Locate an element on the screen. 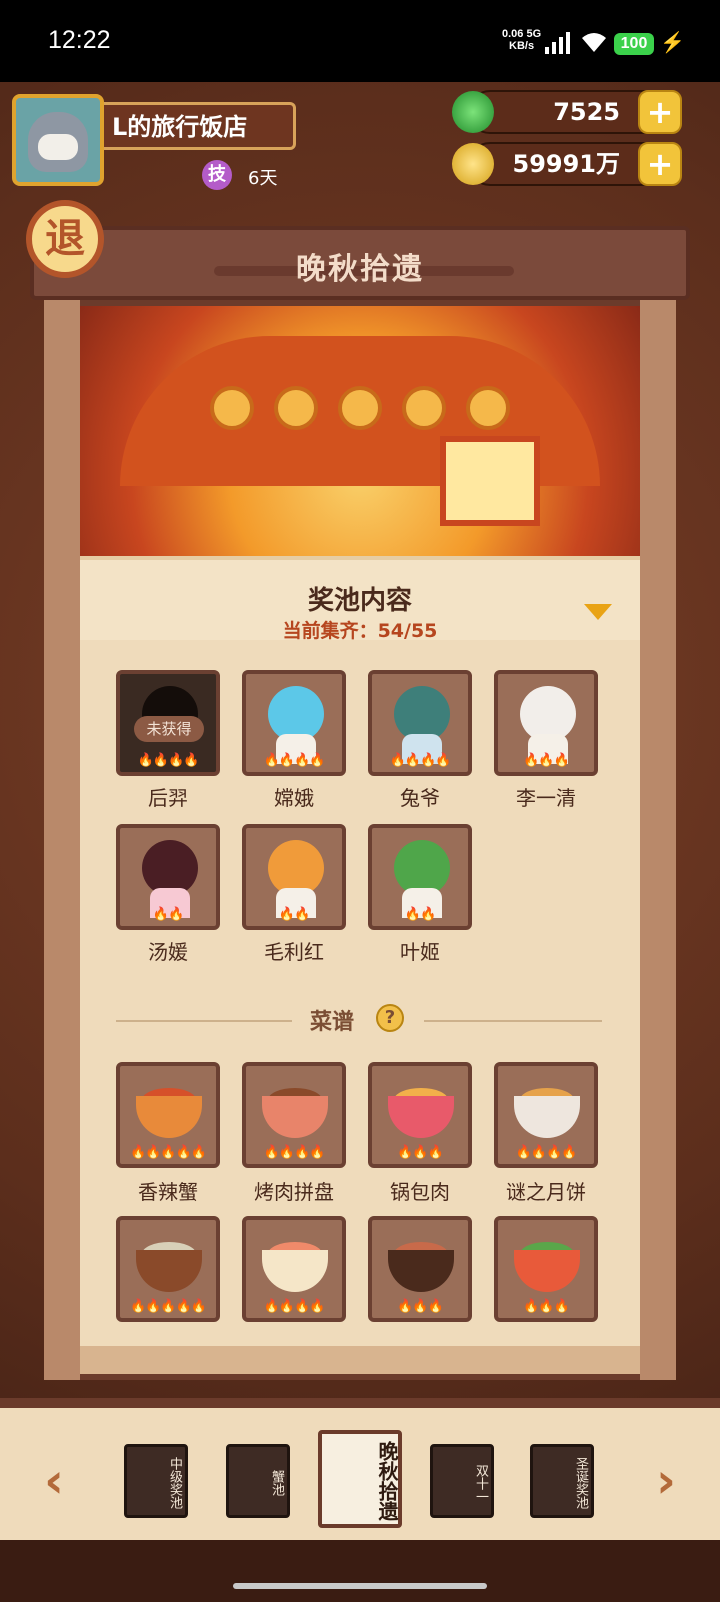 The image size is (720, 1602). collapse-arrow-icon is located at coordinates (598, 612).